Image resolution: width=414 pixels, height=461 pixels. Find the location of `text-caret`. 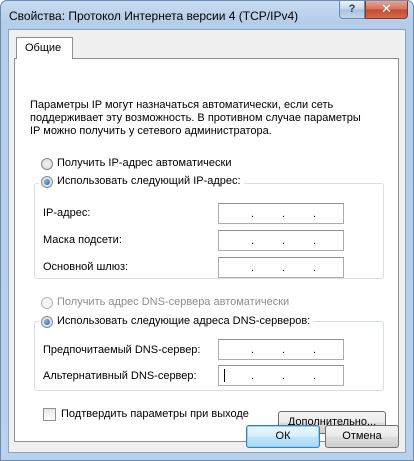

text-caret is located at coordinates (224, 375).